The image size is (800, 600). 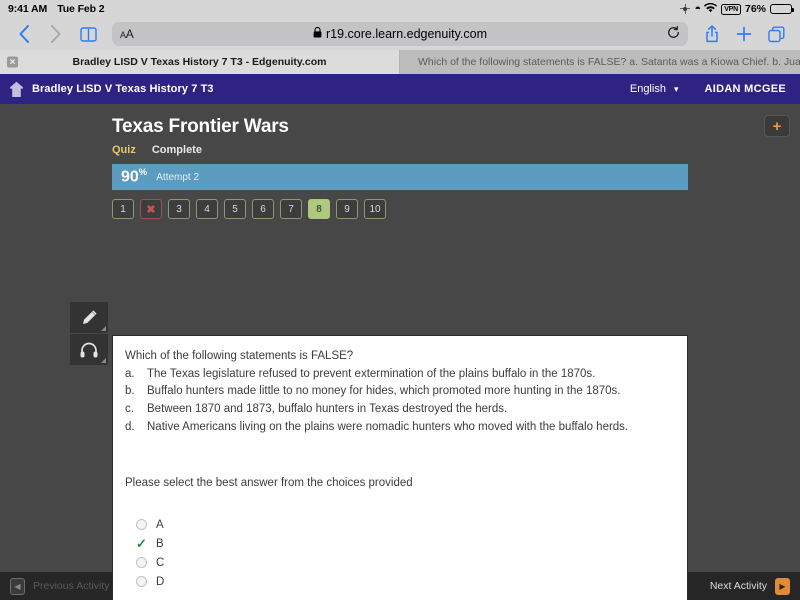 I want to click on course-title: Bradley LISD V Texas History 7 T3, so click(x=123, y=89).